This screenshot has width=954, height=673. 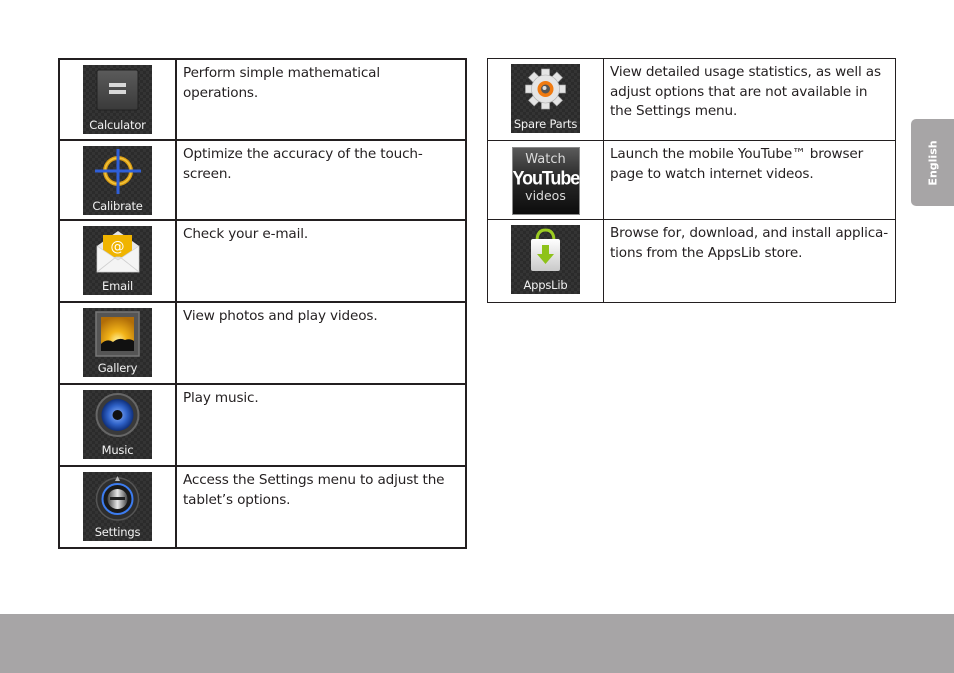 What do you see at coordinates (117, 450) in the screenshot?
I see `app-label: Music` at bounding box center [117, 450].